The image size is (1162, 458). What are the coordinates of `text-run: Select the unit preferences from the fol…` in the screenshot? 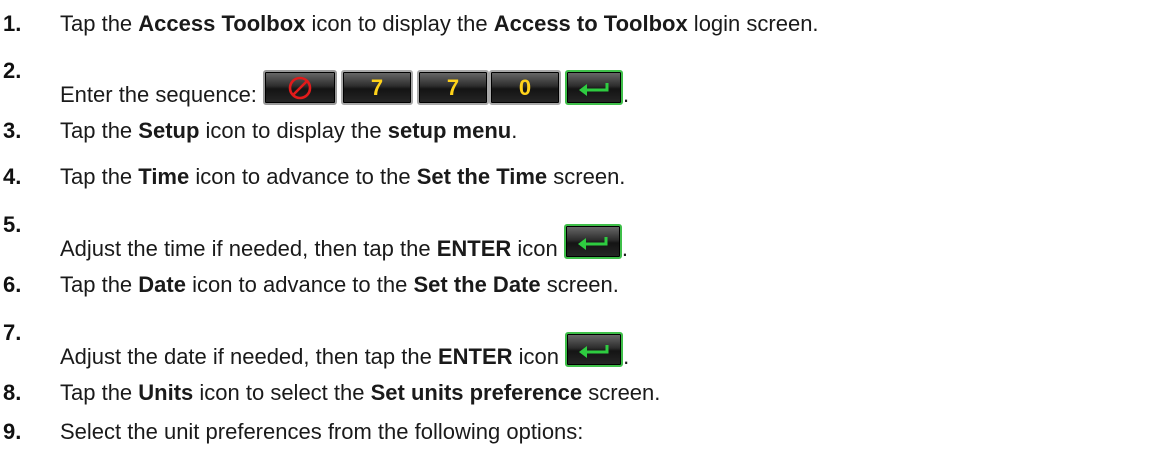 It's located at (322, 431).